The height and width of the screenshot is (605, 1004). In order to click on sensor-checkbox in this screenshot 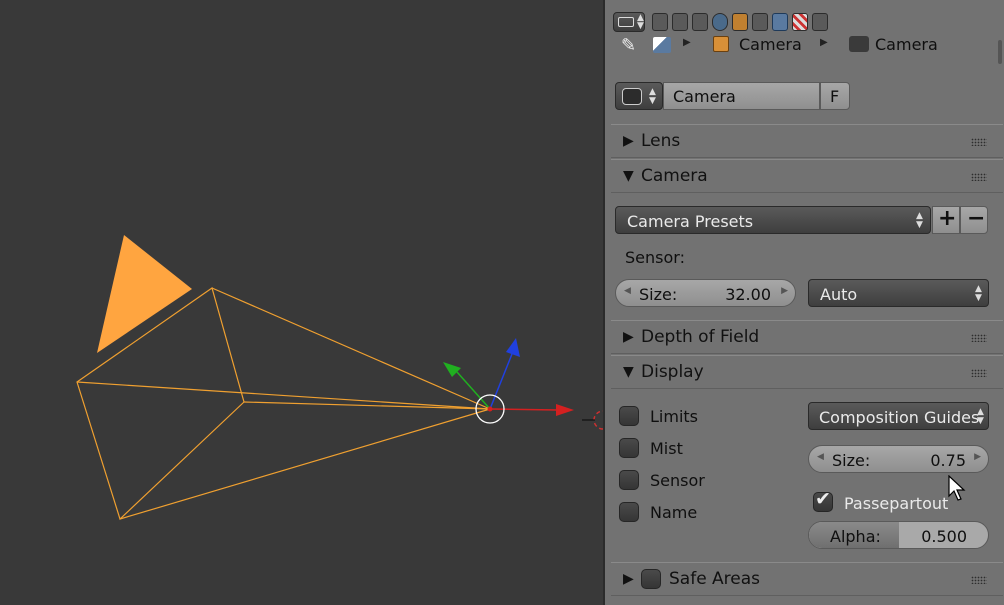, I will do `click(629, 480)`.